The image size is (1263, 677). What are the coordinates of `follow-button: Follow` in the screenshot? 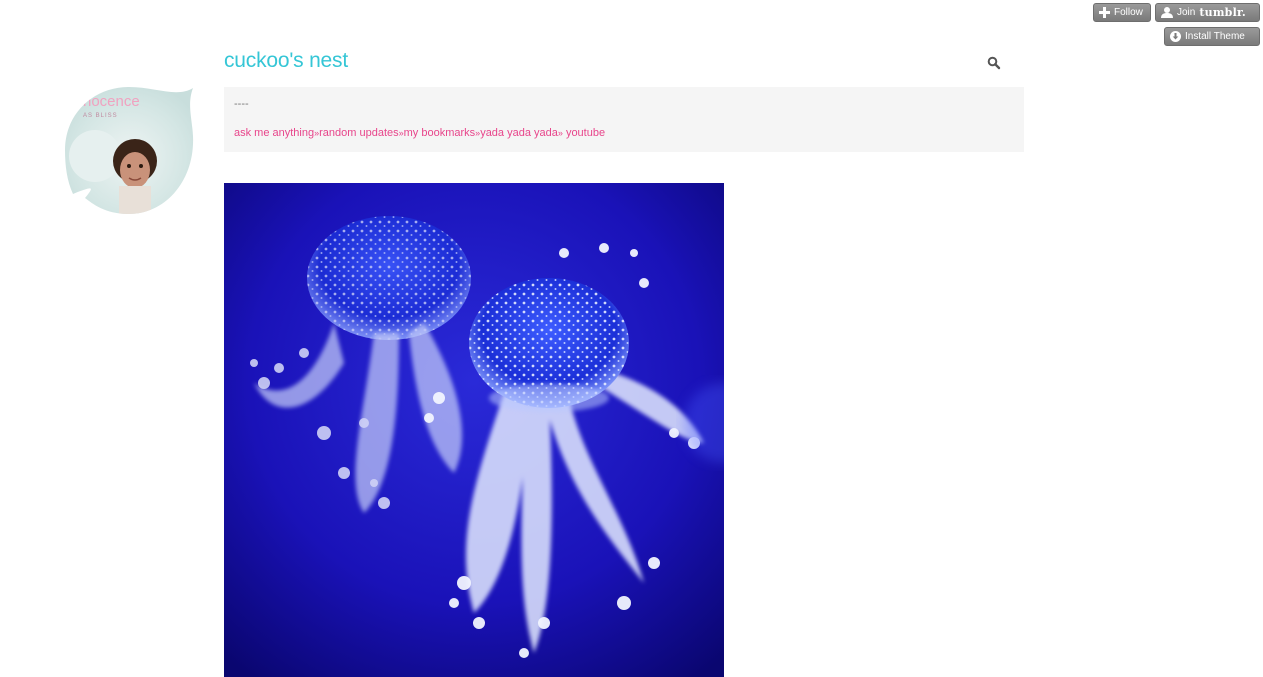 It's located at (1122, 12).